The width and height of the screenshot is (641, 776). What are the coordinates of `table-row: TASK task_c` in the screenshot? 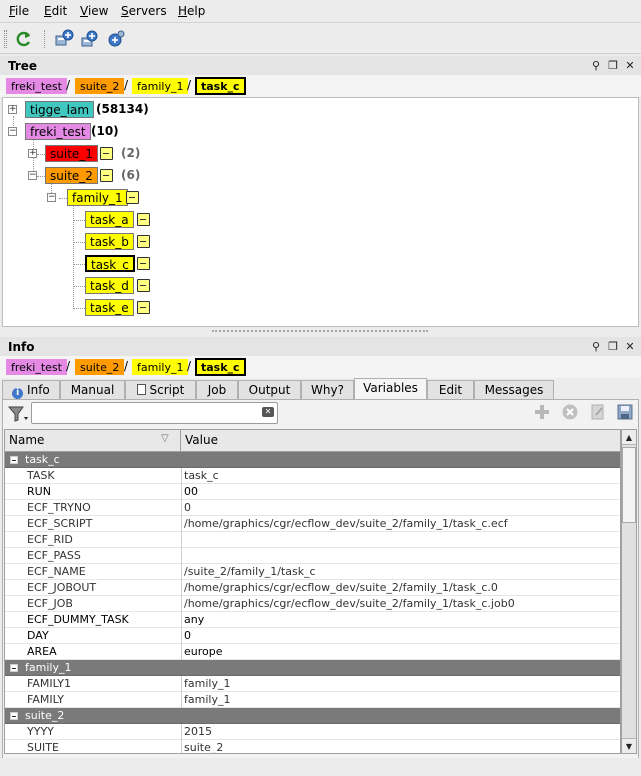 It's located at (312, 476).